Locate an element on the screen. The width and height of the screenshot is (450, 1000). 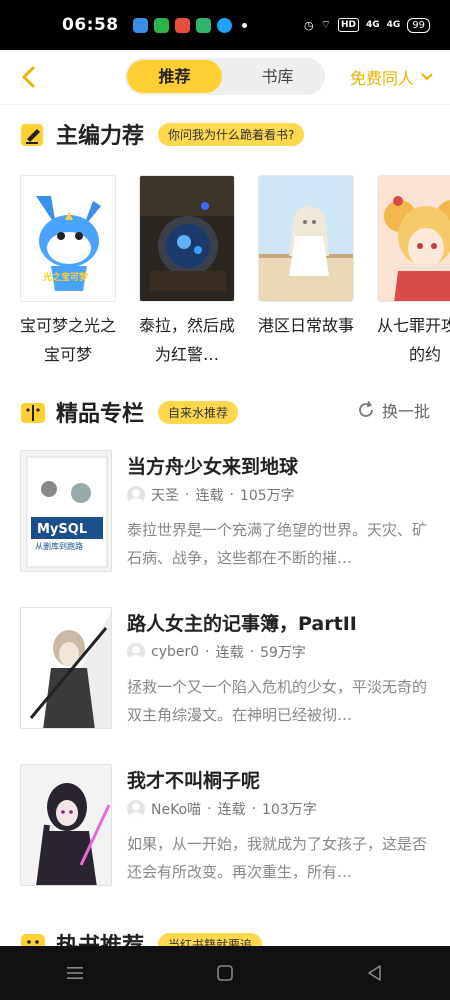
refresh-icon is located at coordinates (366, 408).